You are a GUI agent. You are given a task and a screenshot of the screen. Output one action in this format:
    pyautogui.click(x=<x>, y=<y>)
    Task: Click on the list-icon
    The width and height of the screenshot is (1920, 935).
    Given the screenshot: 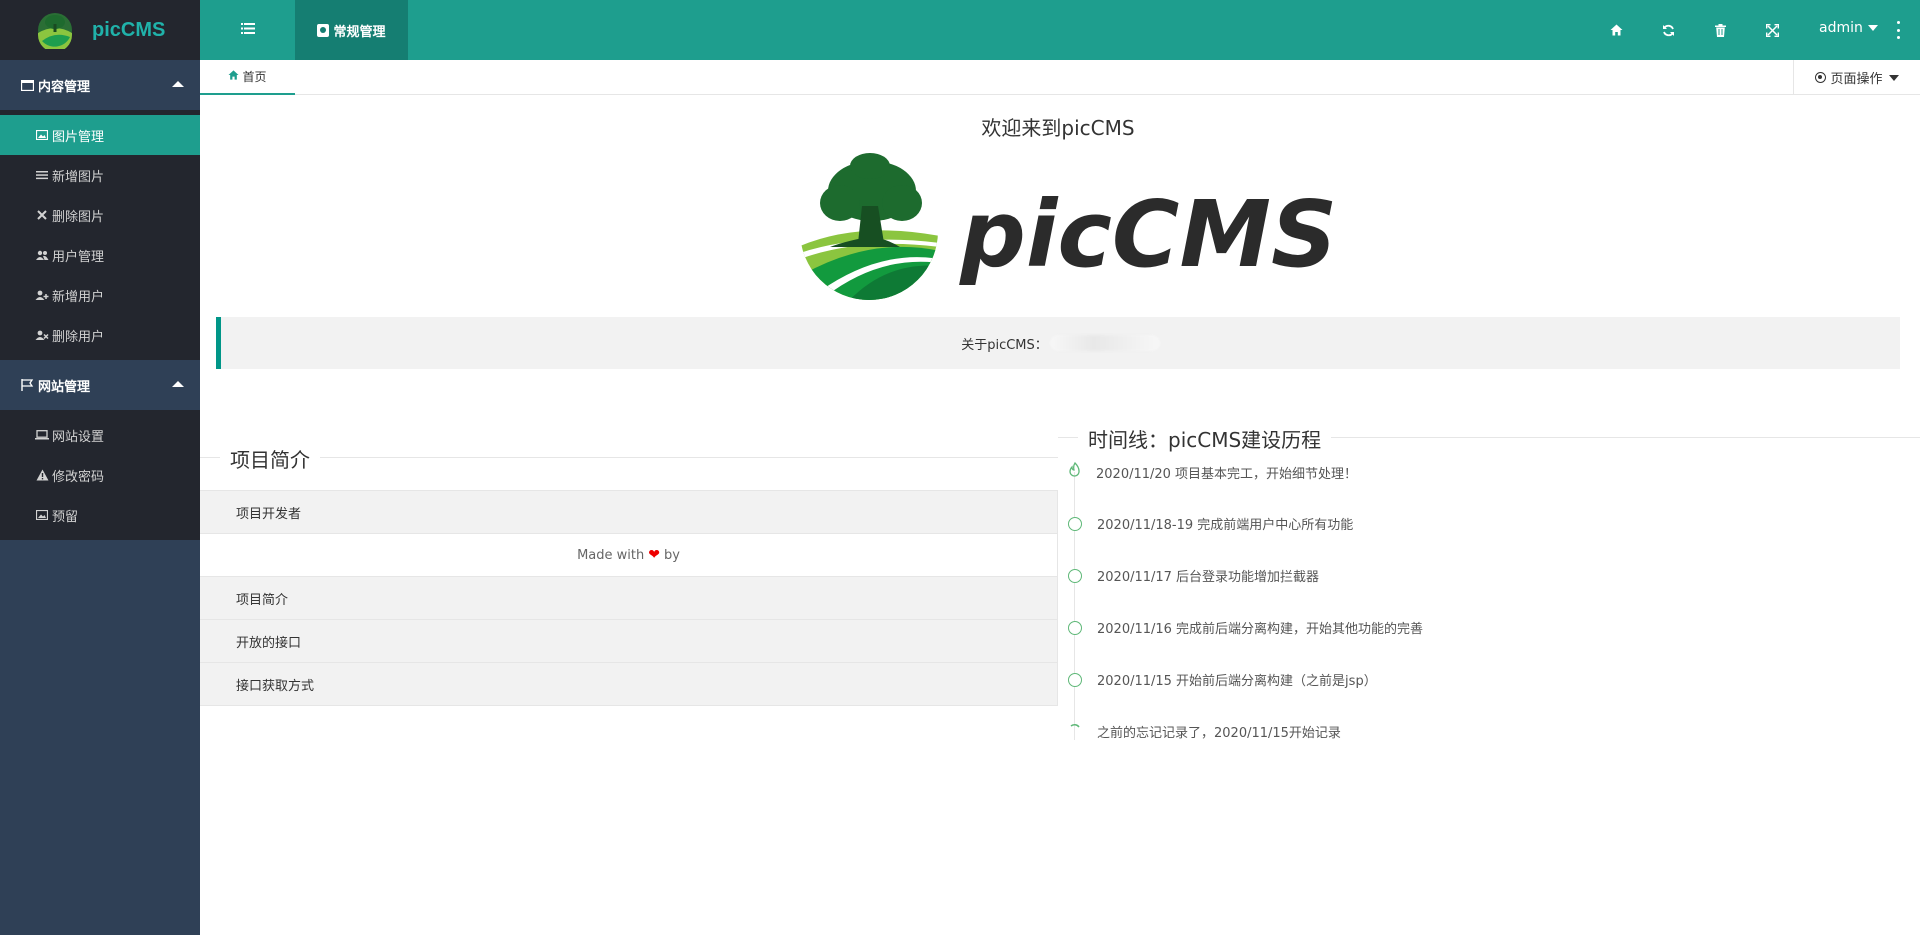 What is the action you would take?
    pyautogui.click(x=42, y=175)
    